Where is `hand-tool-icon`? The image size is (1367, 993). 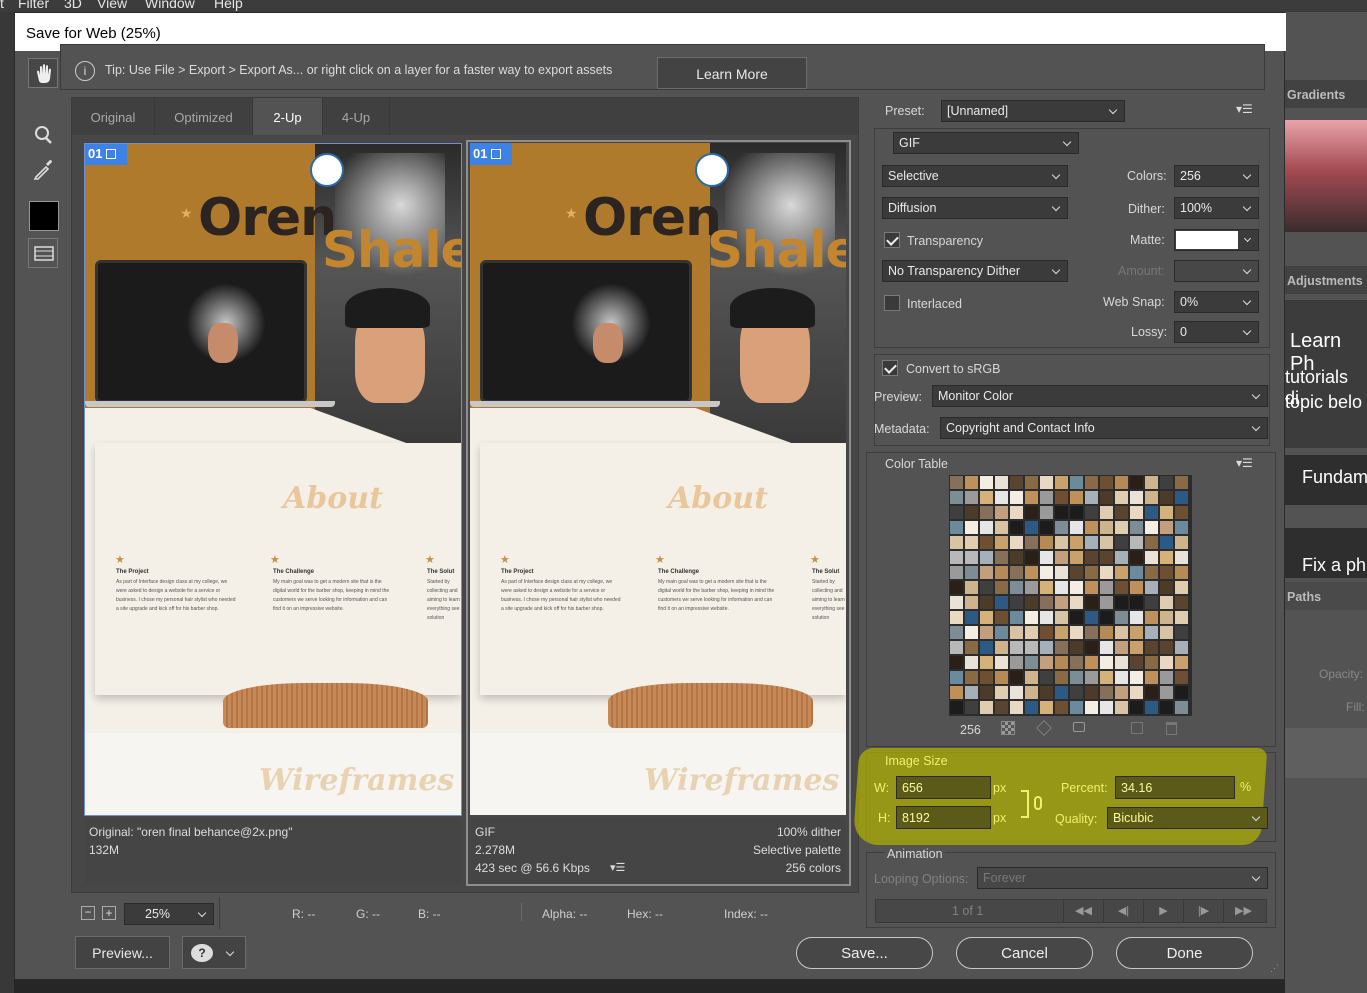 hand-tool-icon is located at coordinates (43, 73).